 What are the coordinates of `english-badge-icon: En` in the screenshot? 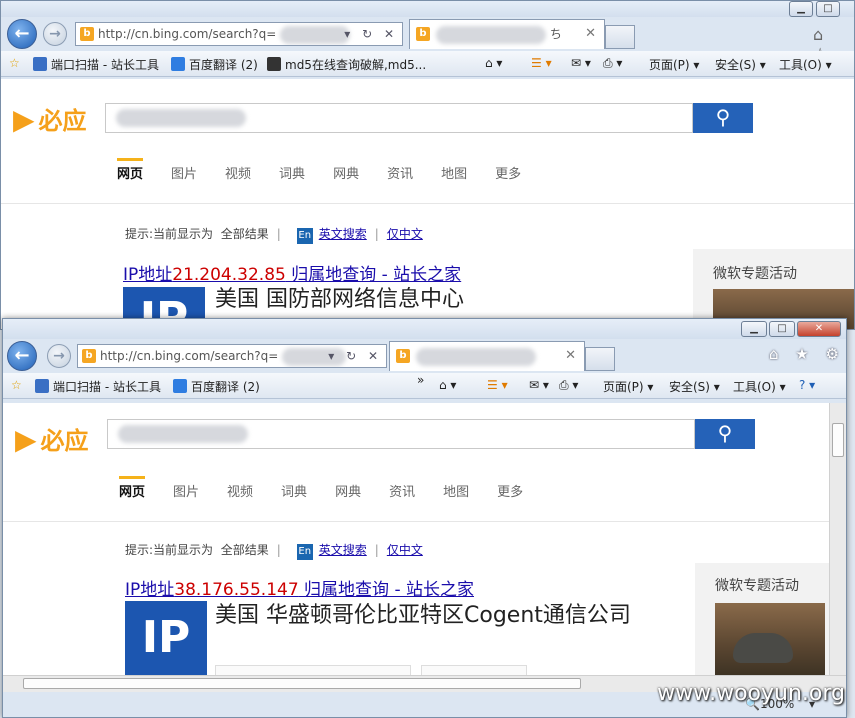 It's located at (304, 552).